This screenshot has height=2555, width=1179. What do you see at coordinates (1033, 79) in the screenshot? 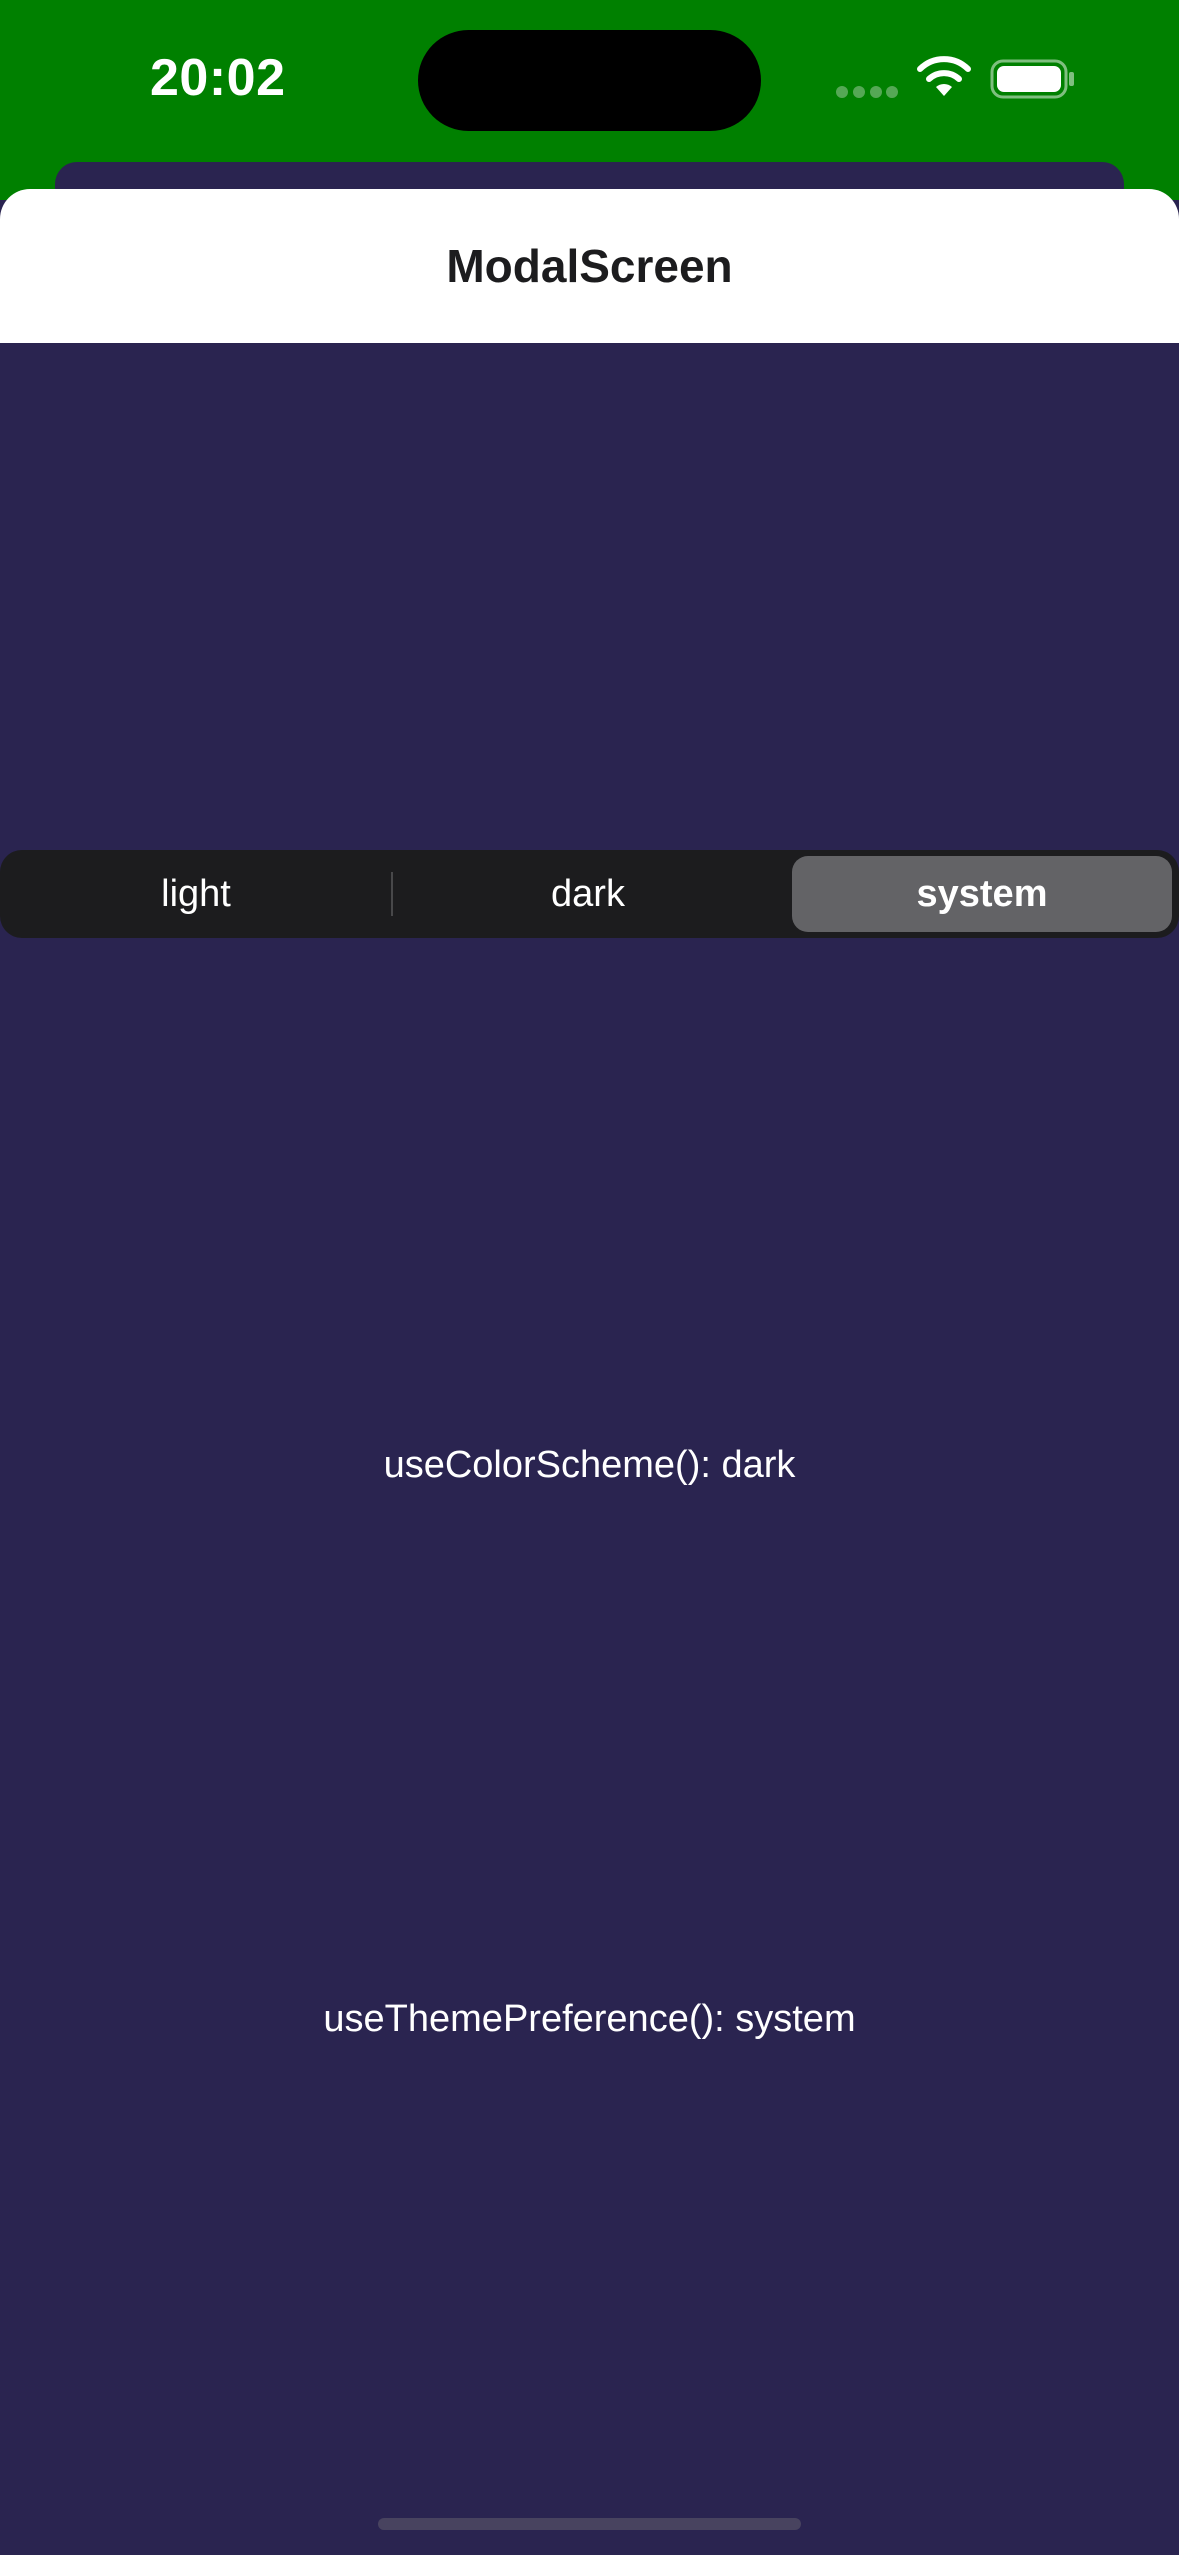
I see `battery-icon` at bounding box center [1033, 79].